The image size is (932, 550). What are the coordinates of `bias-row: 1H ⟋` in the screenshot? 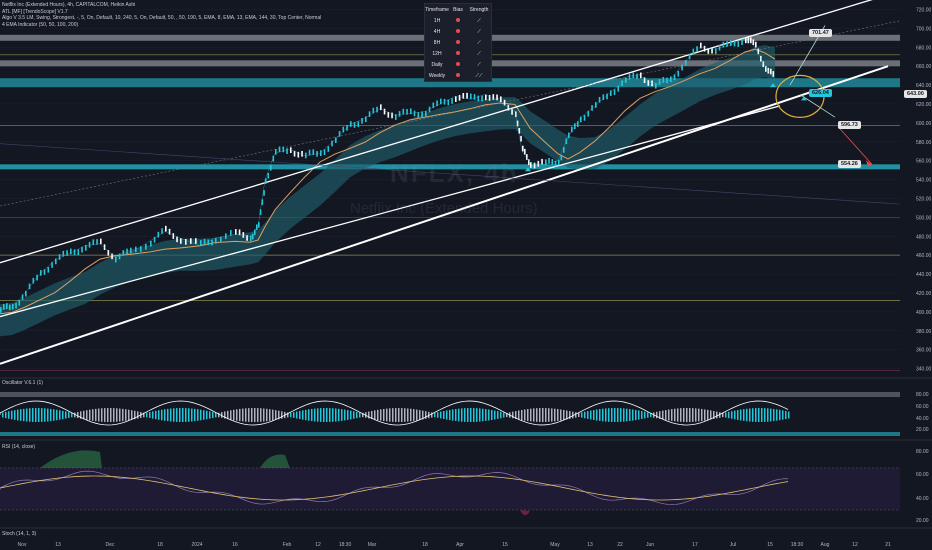 It's located at (458, 20).